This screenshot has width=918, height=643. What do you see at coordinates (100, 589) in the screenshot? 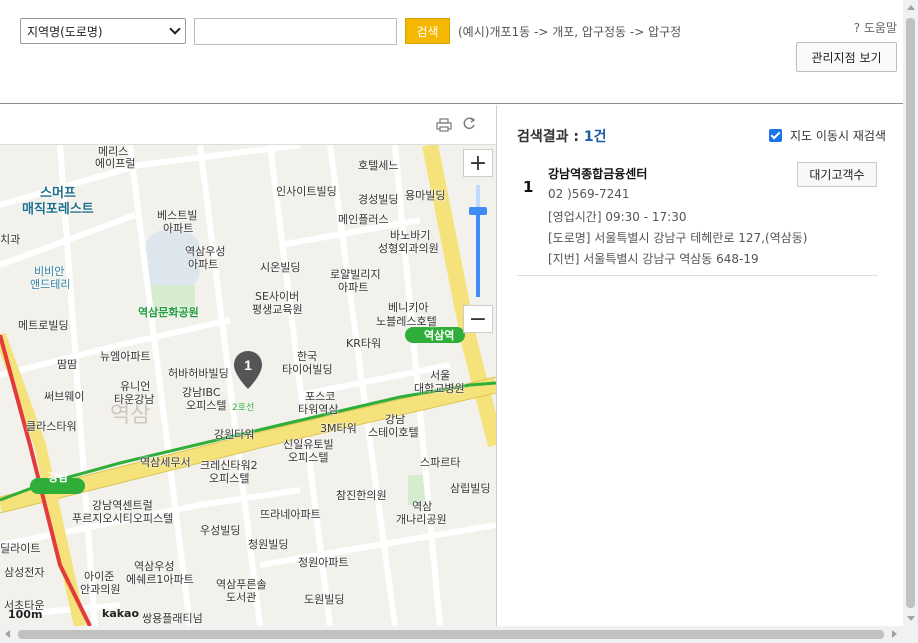
I see `map-label: 안과의원` at bounding box center [100, 589].